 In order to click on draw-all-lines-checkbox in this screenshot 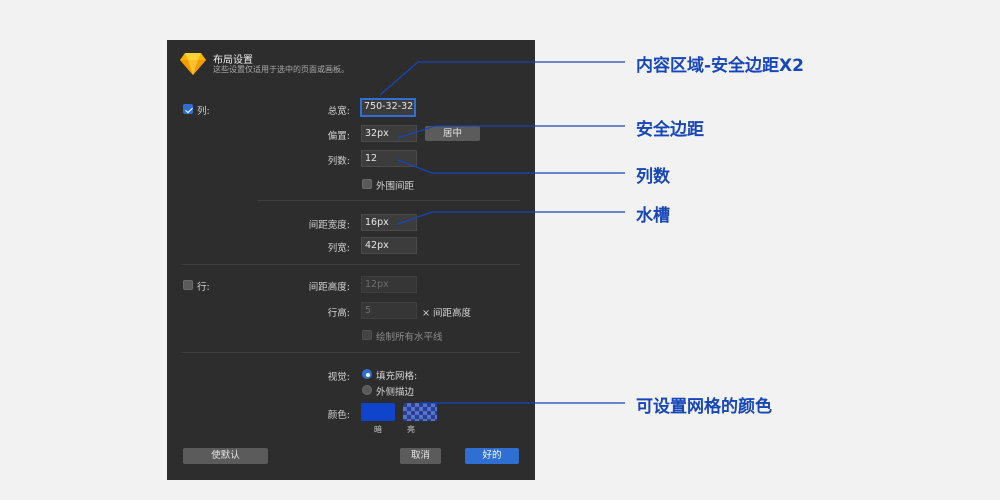, I will do `click(367, 335)`.